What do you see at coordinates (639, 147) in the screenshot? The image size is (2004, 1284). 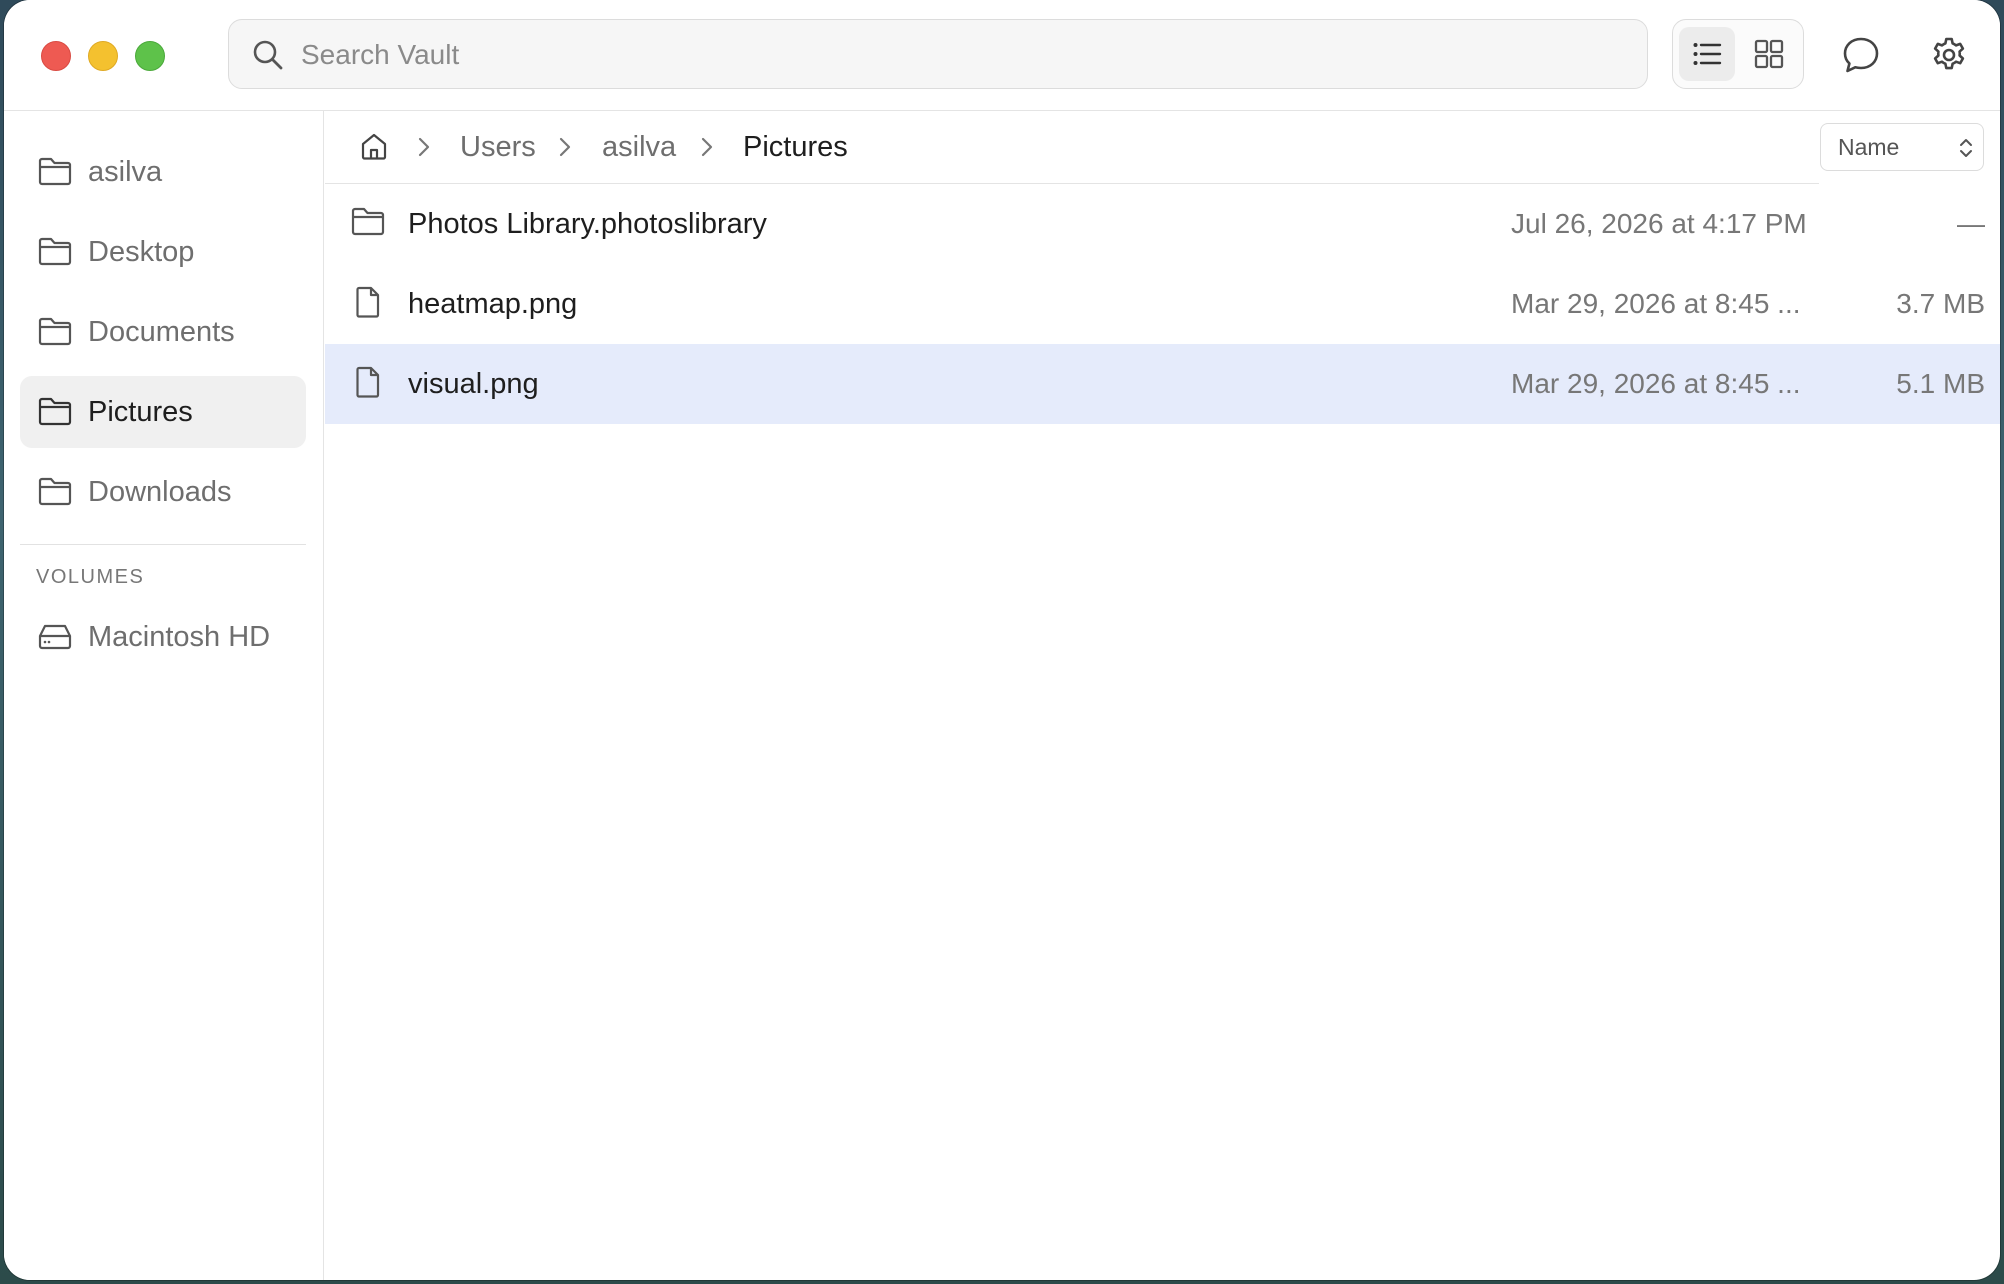 I see `breadcrumb-asilva: asilva` at bounding box center [639, 147].